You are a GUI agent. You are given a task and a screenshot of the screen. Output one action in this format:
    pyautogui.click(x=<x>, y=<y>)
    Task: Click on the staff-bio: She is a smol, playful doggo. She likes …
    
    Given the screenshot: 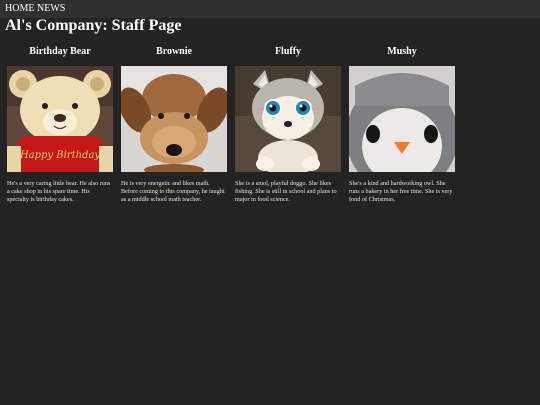 What is the action you would take?
    pyautogui.click(x=286, y=191)
    